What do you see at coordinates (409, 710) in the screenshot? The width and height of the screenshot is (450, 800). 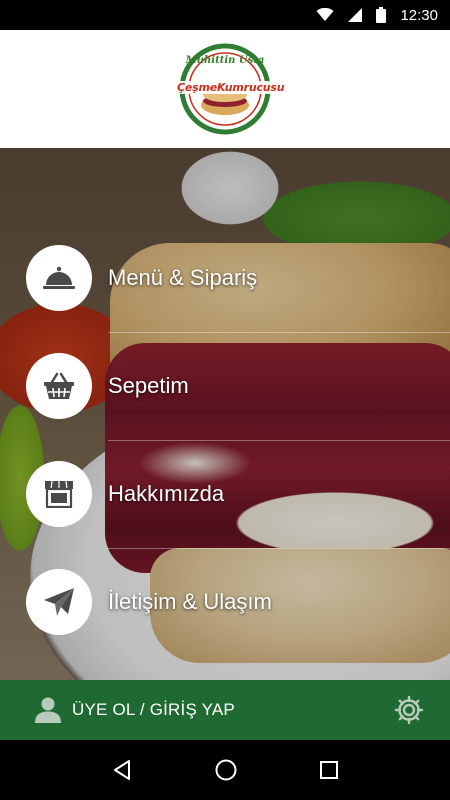 I see `gear-icon` at bounding box center [409, 710].